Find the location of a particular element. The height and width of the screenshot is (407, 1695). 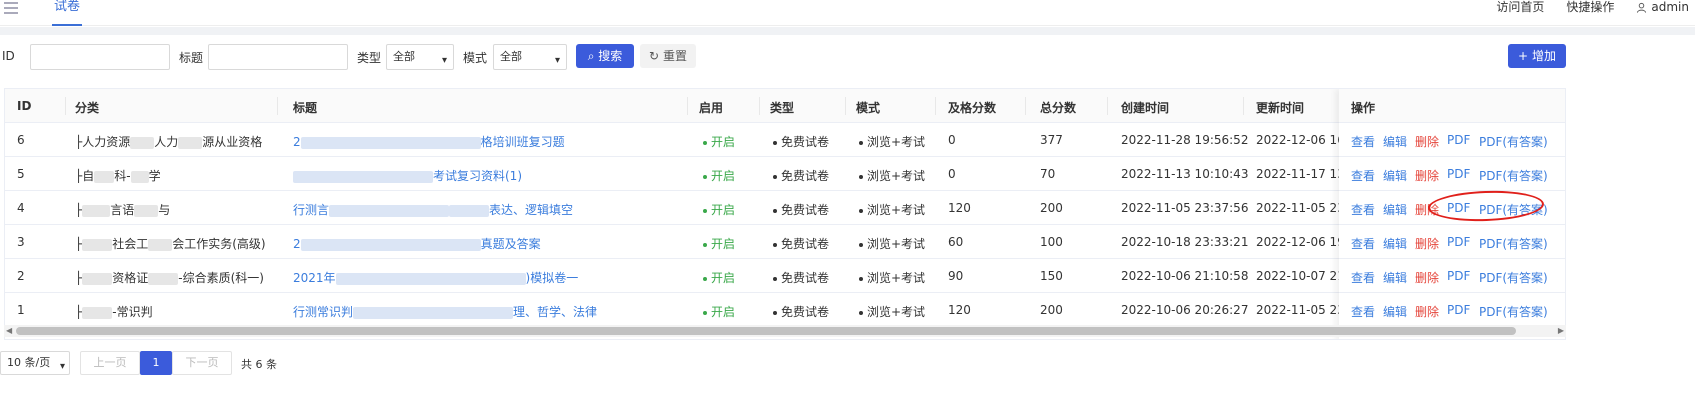

cell-category: ├ 言语 与 is located at coordinates (175, 209).